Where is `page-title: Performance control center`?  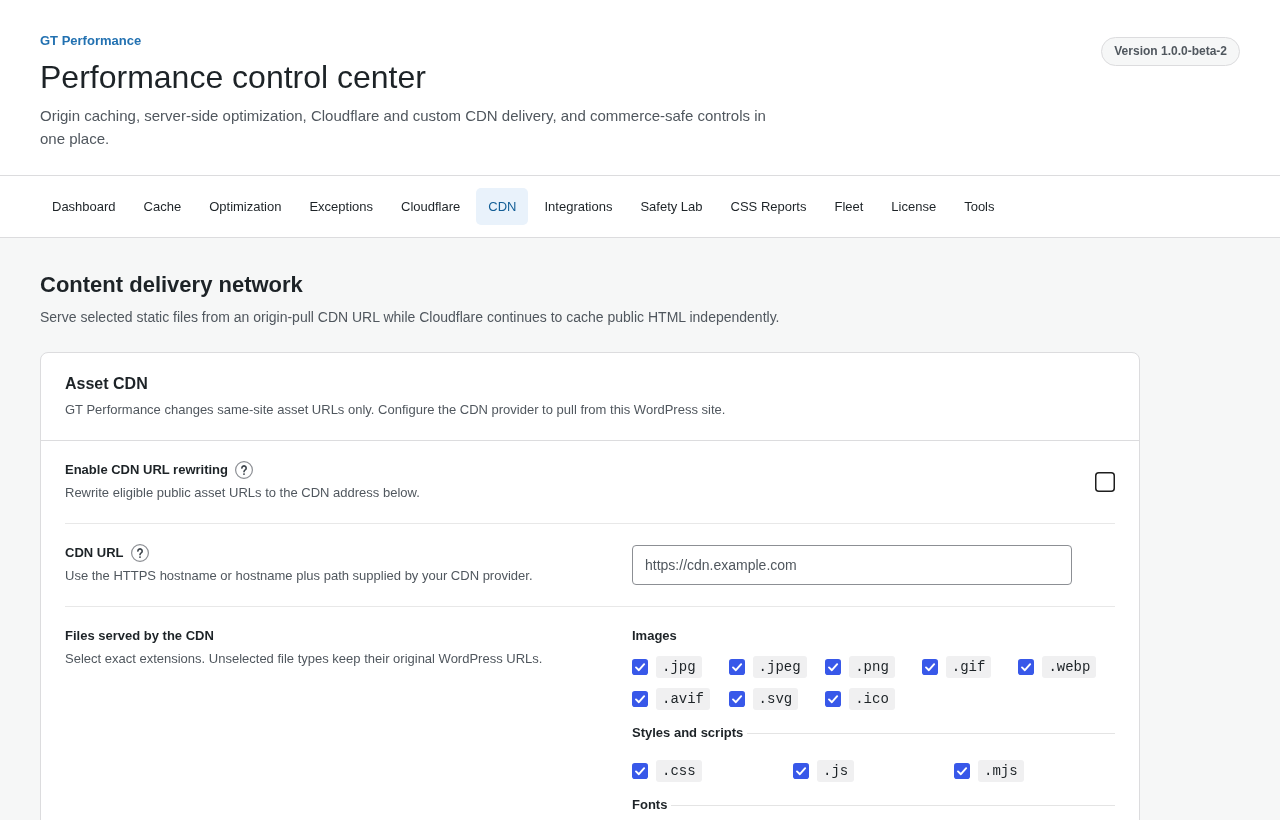 page-title: Performance control center is located at coordinates (233, 77).